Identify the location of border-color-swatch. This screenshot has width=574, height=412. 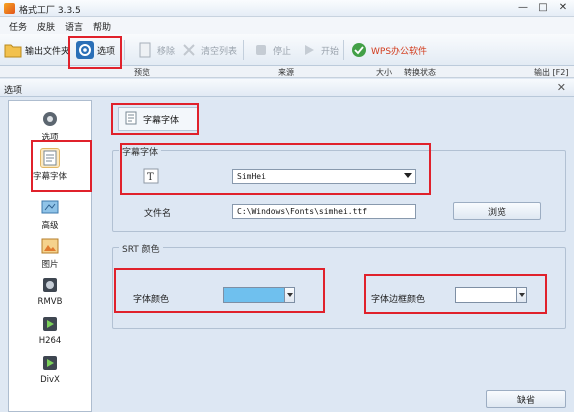
(486, 295).